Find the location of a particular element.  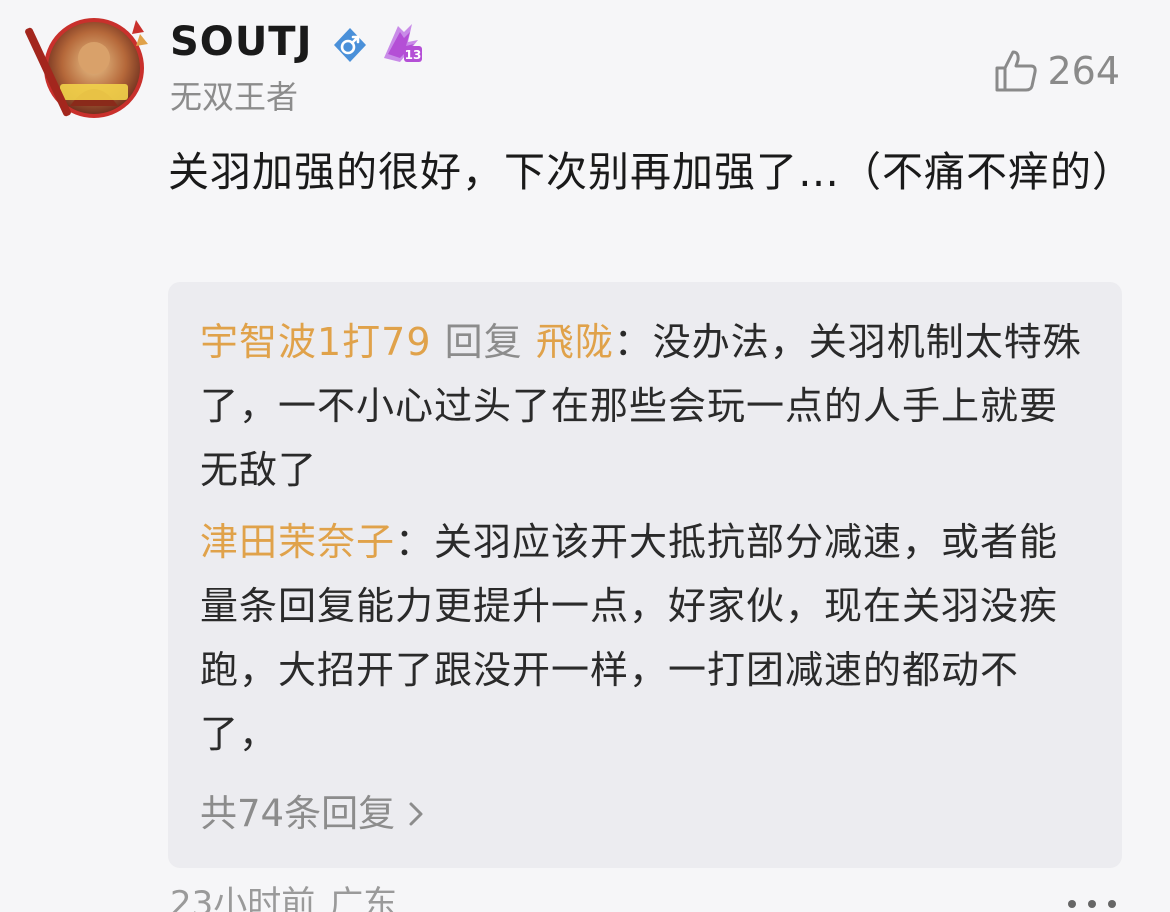

more-replies-link: 共74条回复 is located at coordinates (313, 814).